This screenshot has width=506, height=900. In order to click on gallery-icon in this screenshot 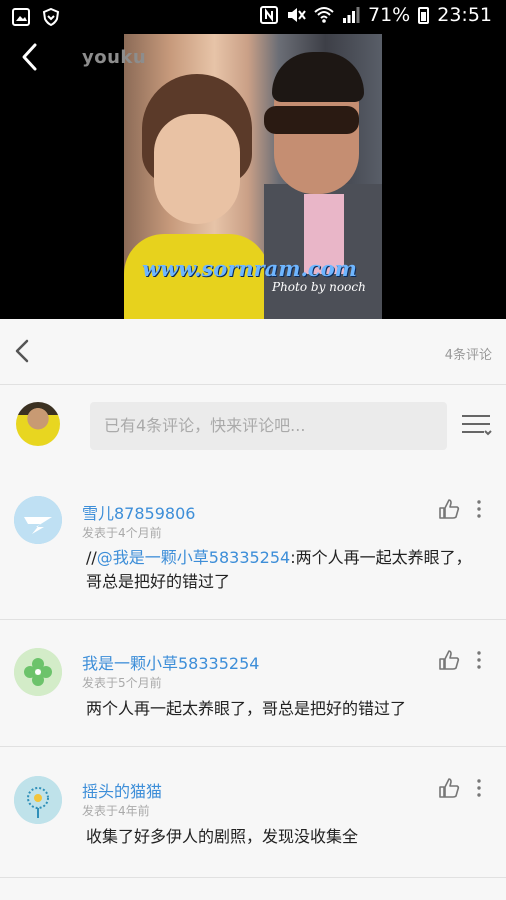, I will do `click(21, 17)`.